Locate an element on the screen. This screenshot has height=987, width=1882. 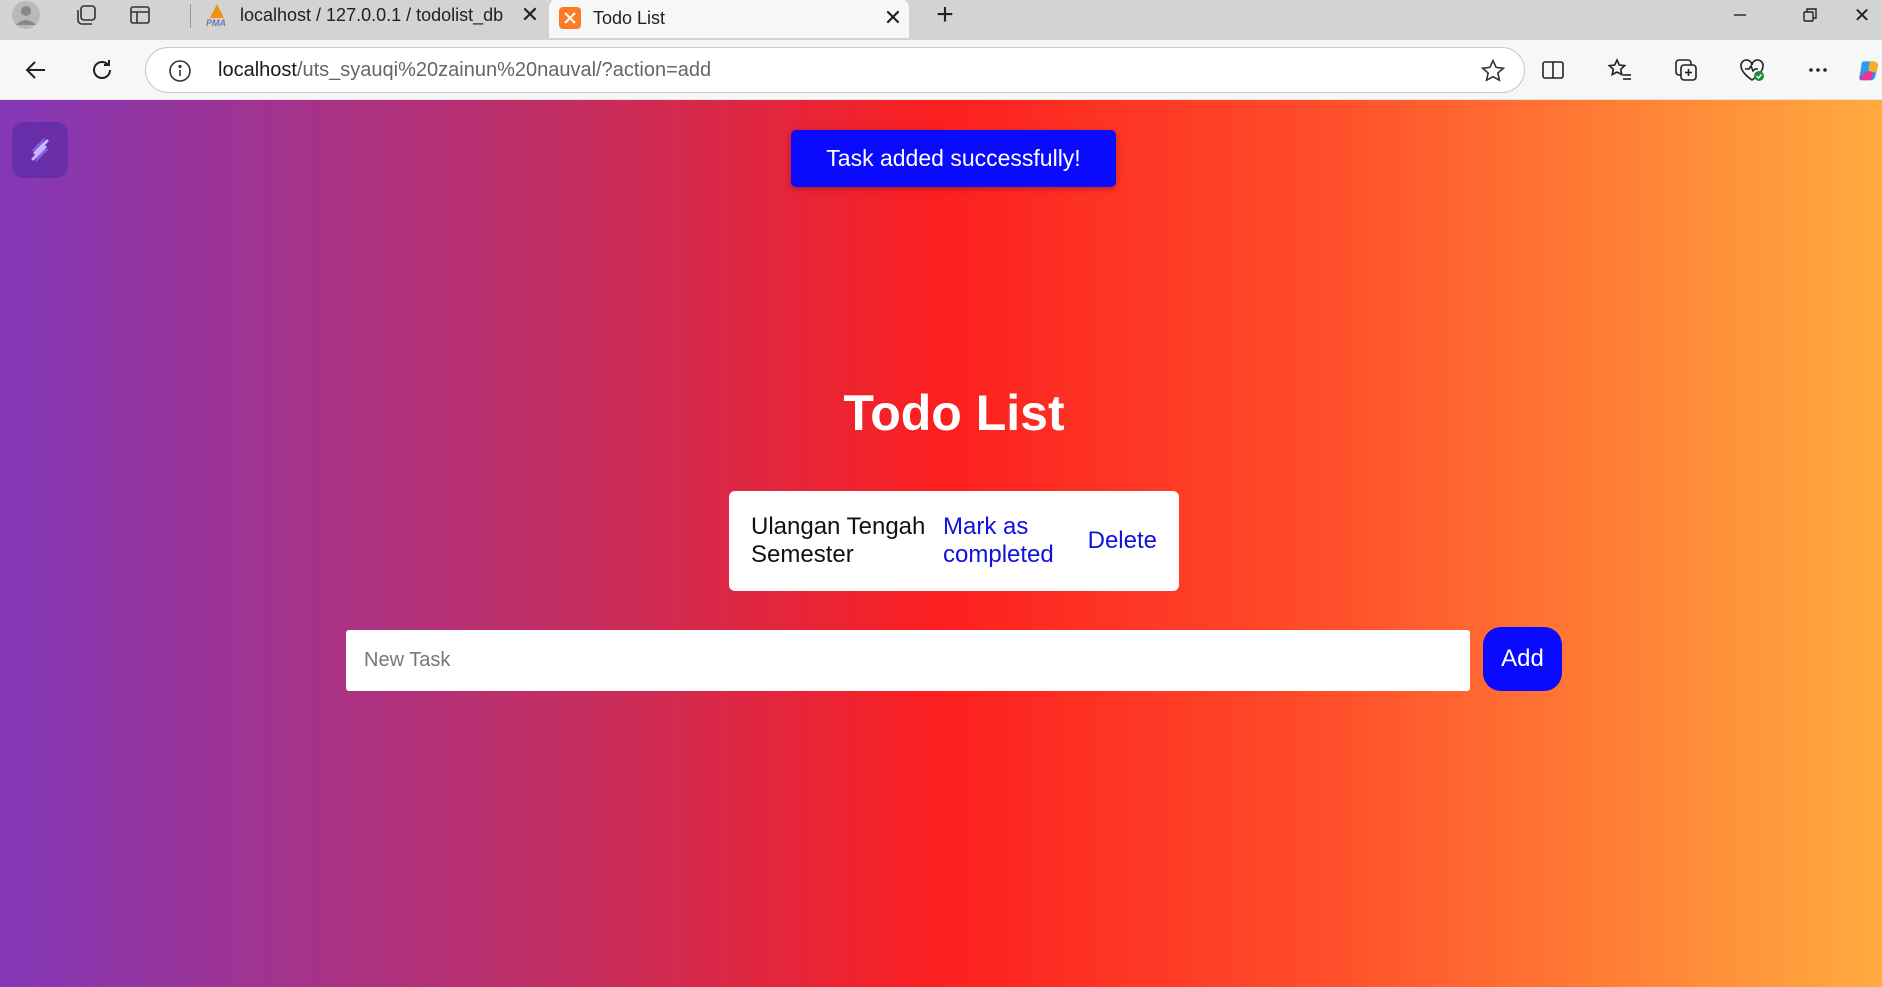
delete-task-link: Delete is located at coordinates (1122, 541).